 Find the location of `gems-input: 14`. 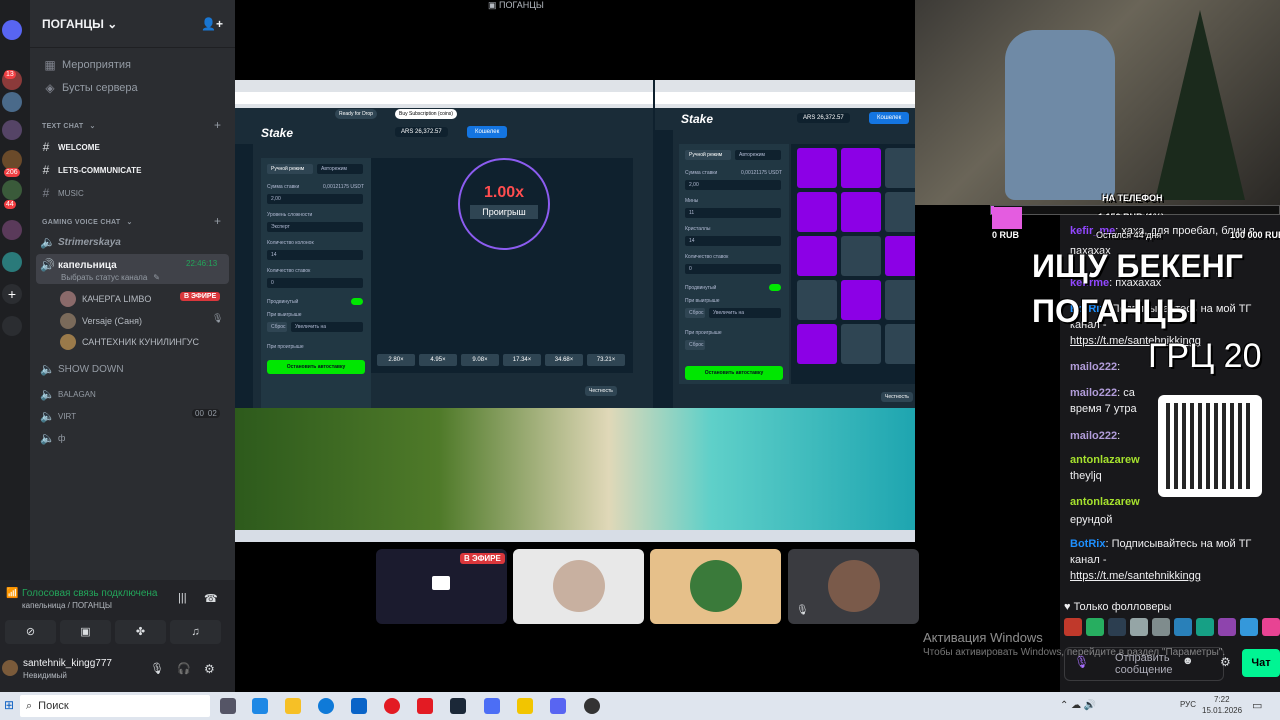

gems-input: 14 is located at coordinates (733, 241).